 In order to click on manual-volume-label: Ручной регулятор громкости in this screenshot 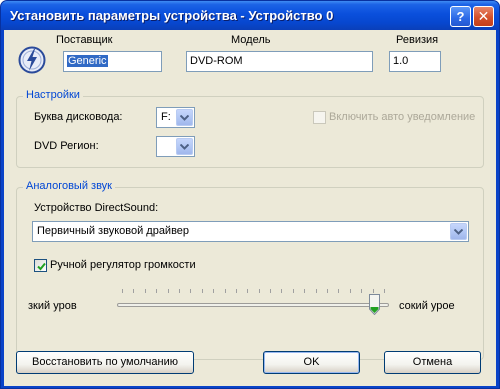, I will do `click(123, 265)`.